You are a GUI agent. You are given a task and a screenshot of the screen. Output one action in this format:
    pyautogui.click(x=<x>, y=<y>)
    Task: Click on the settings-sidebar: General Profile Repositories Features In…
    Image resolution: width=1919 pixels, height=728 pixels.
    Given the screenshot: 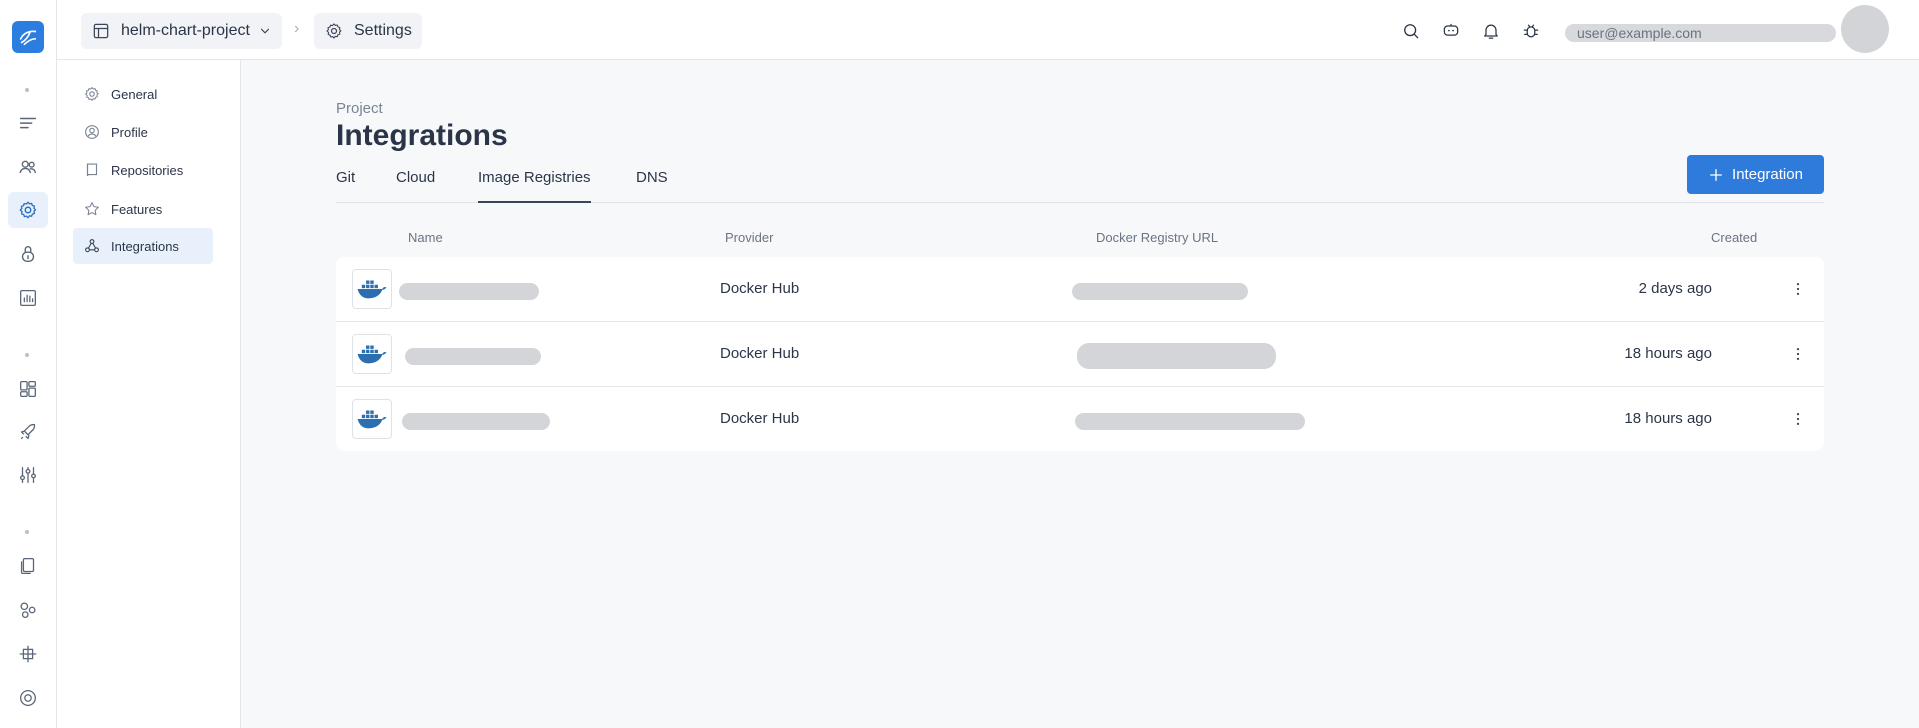 What is the action you would take?
    pyautogui.click(x=149, y=394)
    